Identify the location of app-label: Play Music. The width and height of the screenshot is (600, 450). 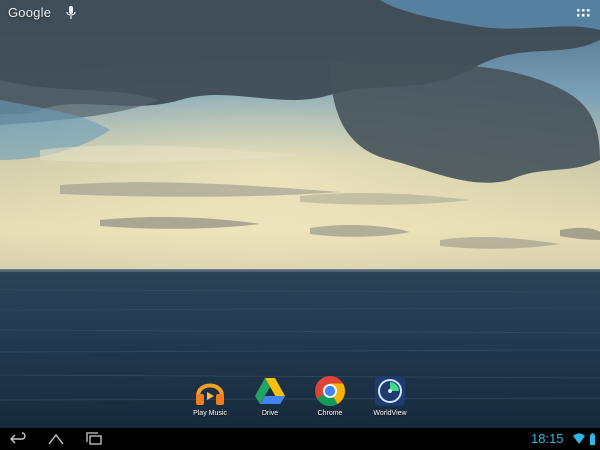
(210, 413).